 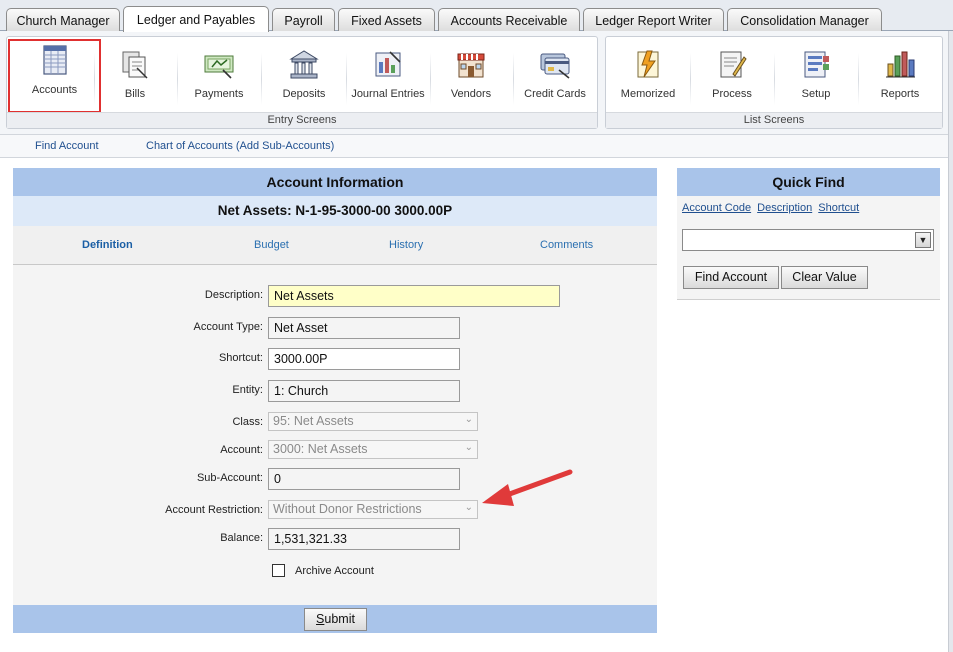 I want to click on list-screens-label: List Screens, so click(x=774, y=120).